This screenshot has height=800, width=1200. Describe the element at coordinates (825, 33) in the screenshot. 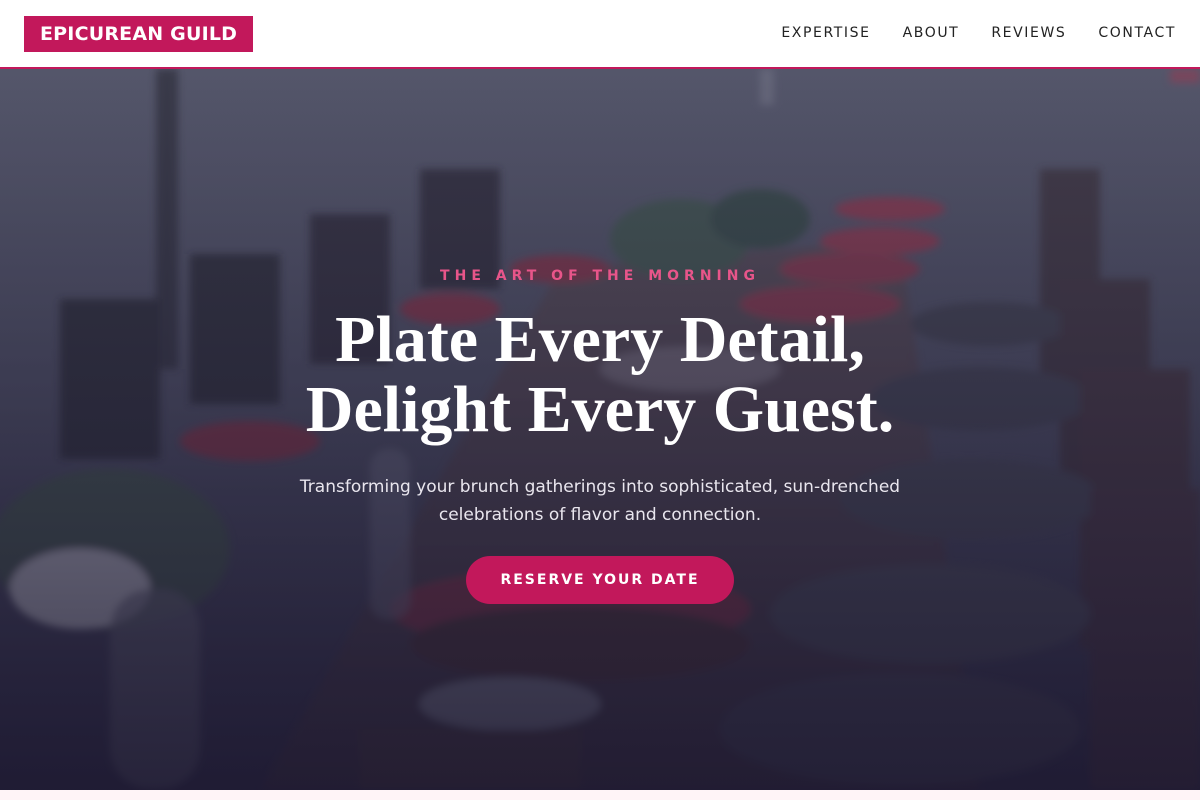

I see `nav-link-expertise: EXPERTISE` at that location.